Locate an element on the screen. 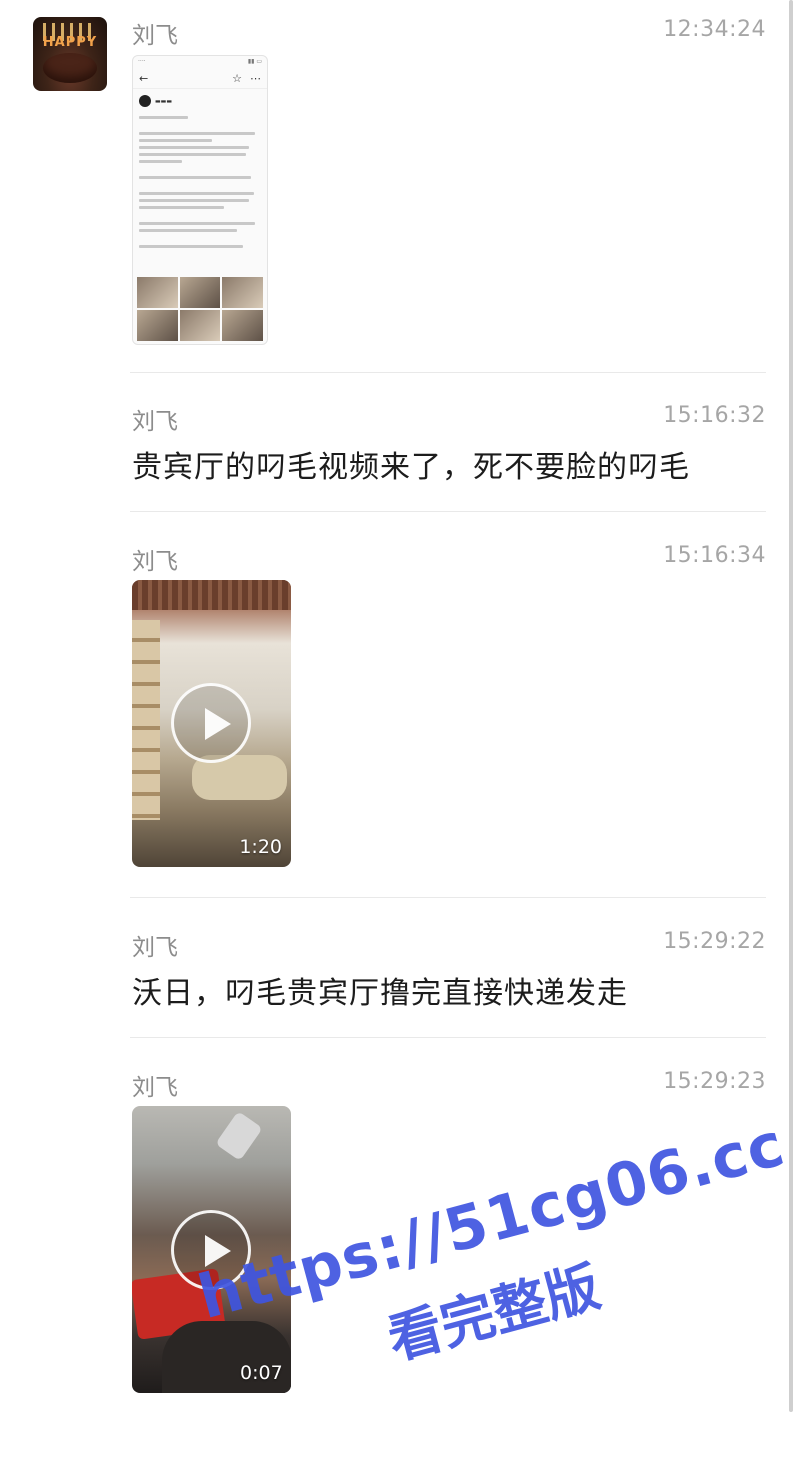  post-author: ▬▬▬ is located at coordinates (200, 99).